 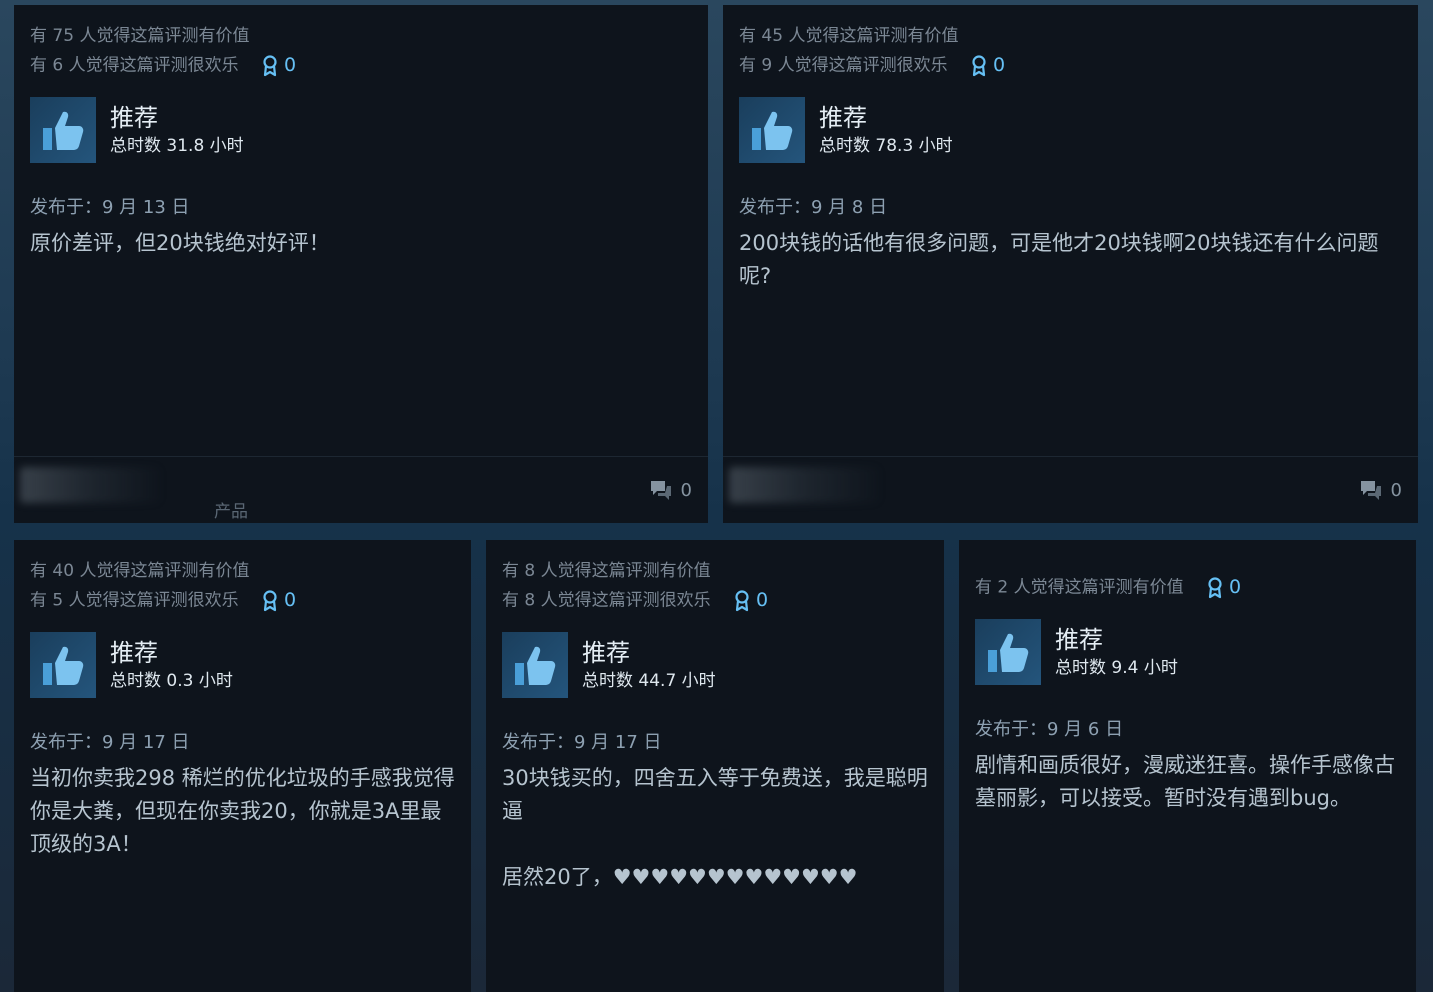 I want to click on author-info-blurred: 产品, so click(x=231, y=512).